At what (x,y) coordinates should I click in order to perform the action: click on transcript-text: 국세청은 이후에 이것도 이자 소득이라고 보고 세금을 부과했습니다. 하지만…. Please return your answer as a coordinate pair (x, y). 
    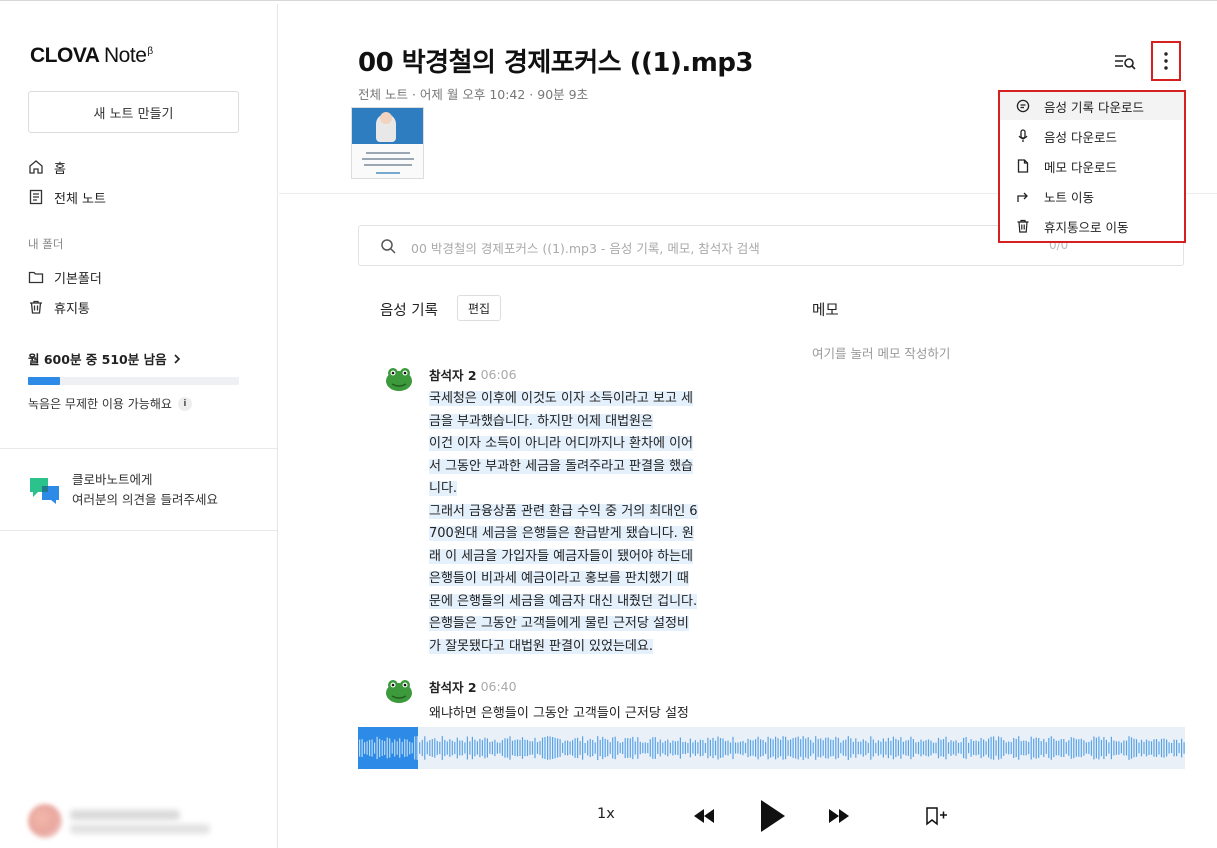
    Looking at the image, I should click on (584, 523).